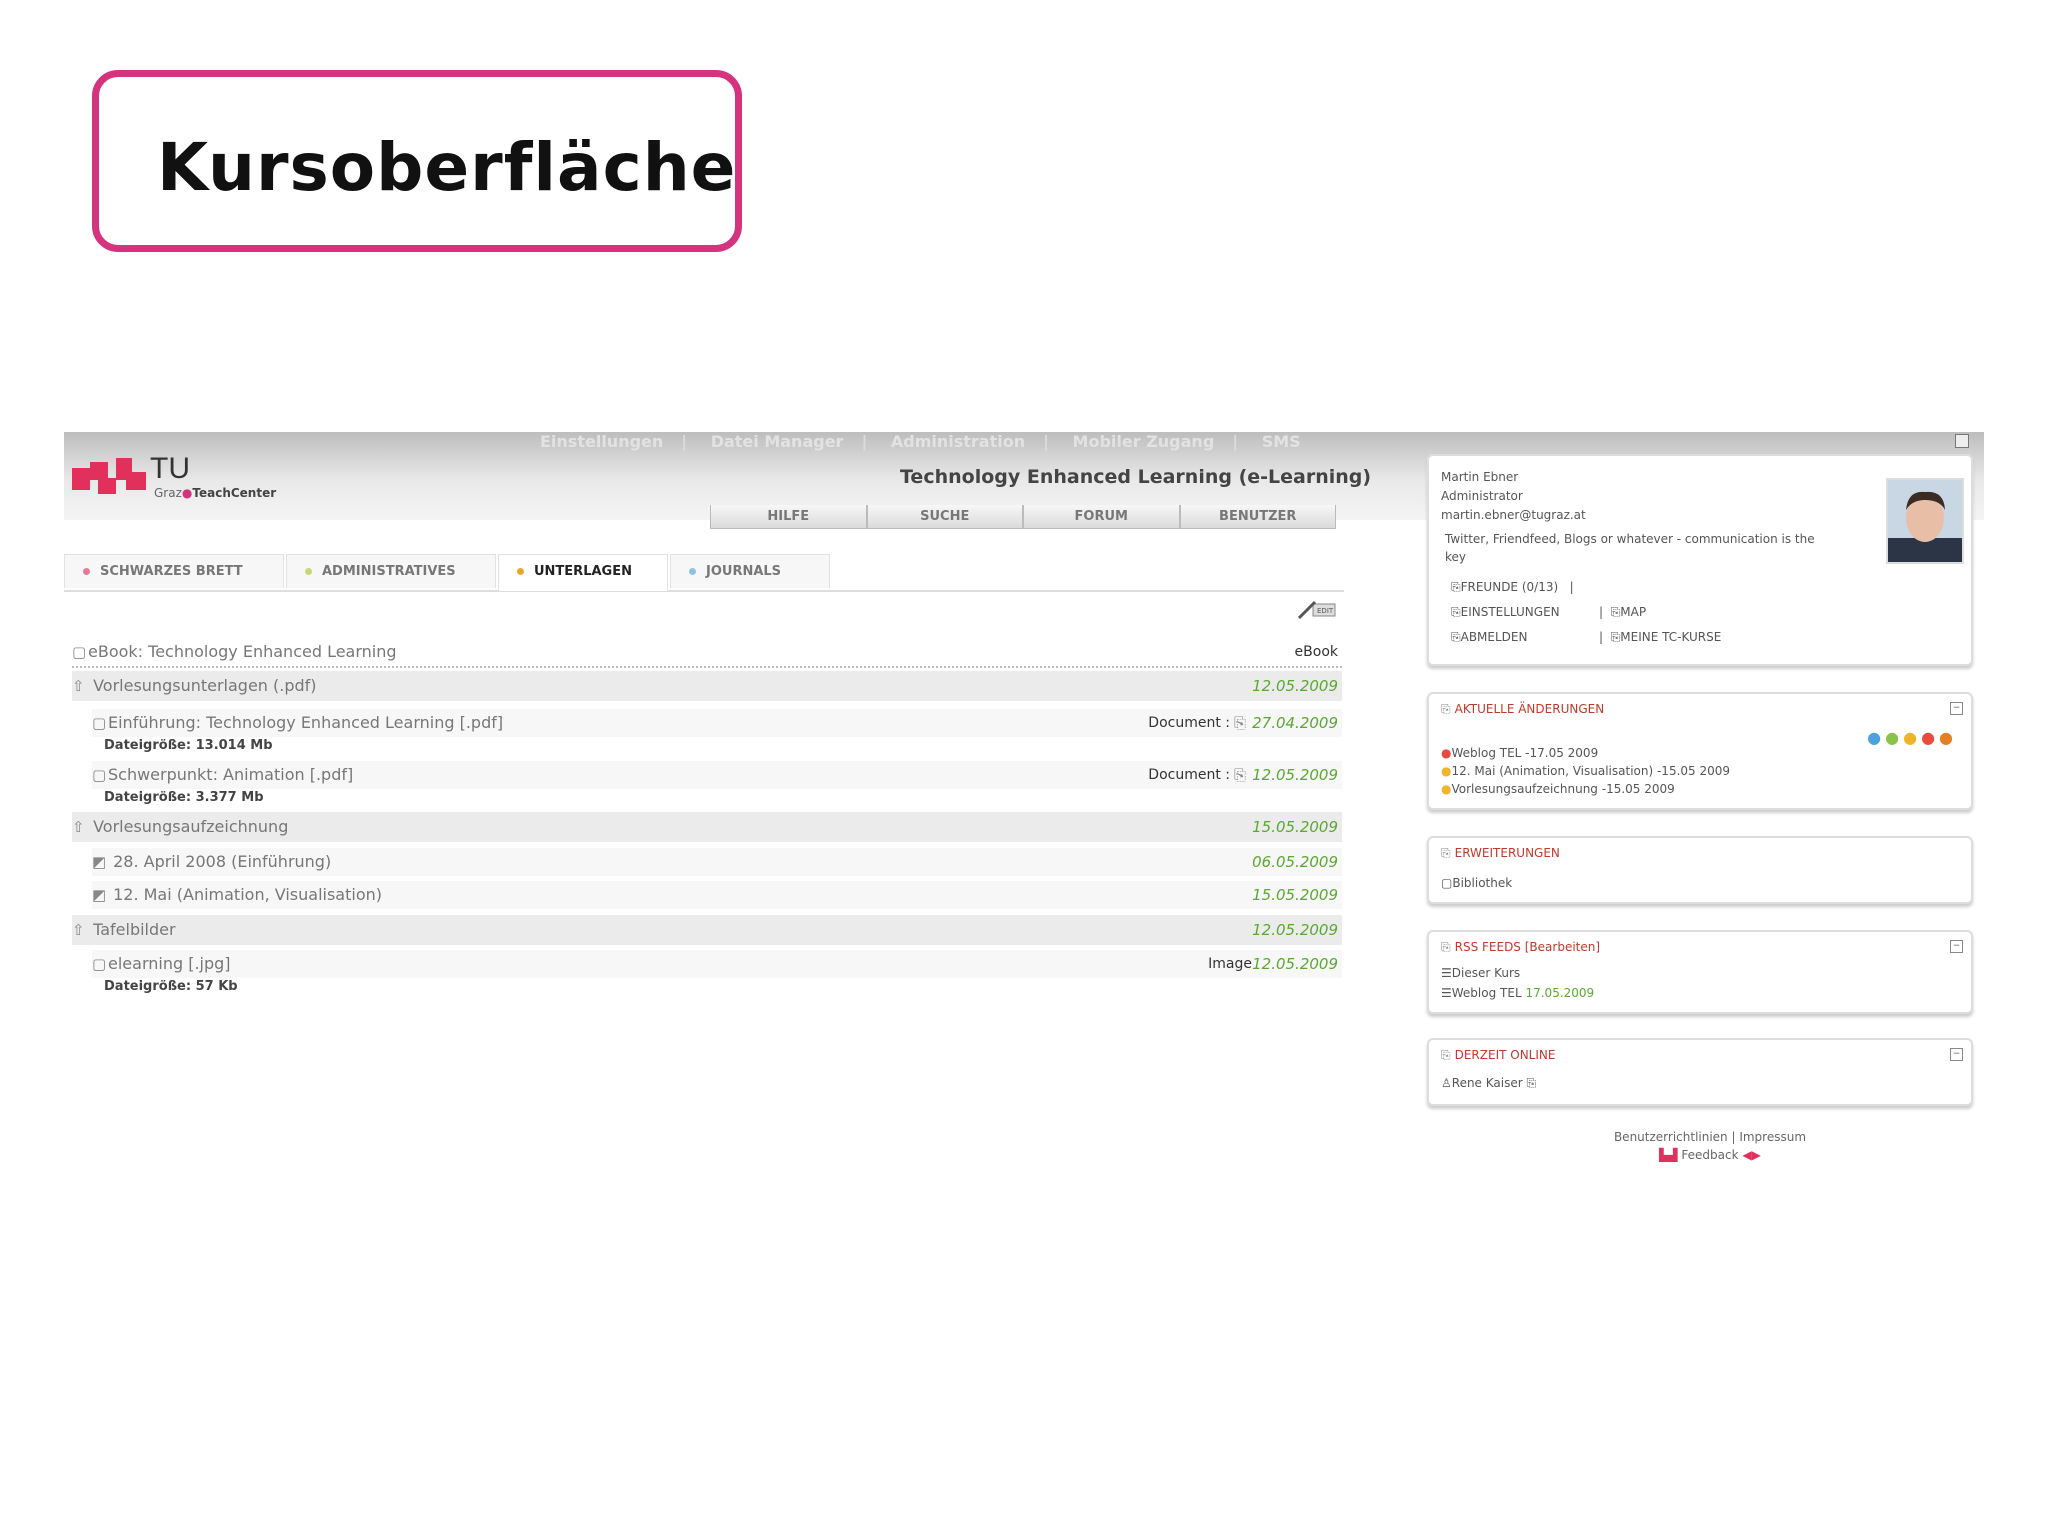  Describe the element at coordinates (1512, 587) in the screenshot. I see `link-freunde: ⎘FREUNDE (0/13) |` at that location.